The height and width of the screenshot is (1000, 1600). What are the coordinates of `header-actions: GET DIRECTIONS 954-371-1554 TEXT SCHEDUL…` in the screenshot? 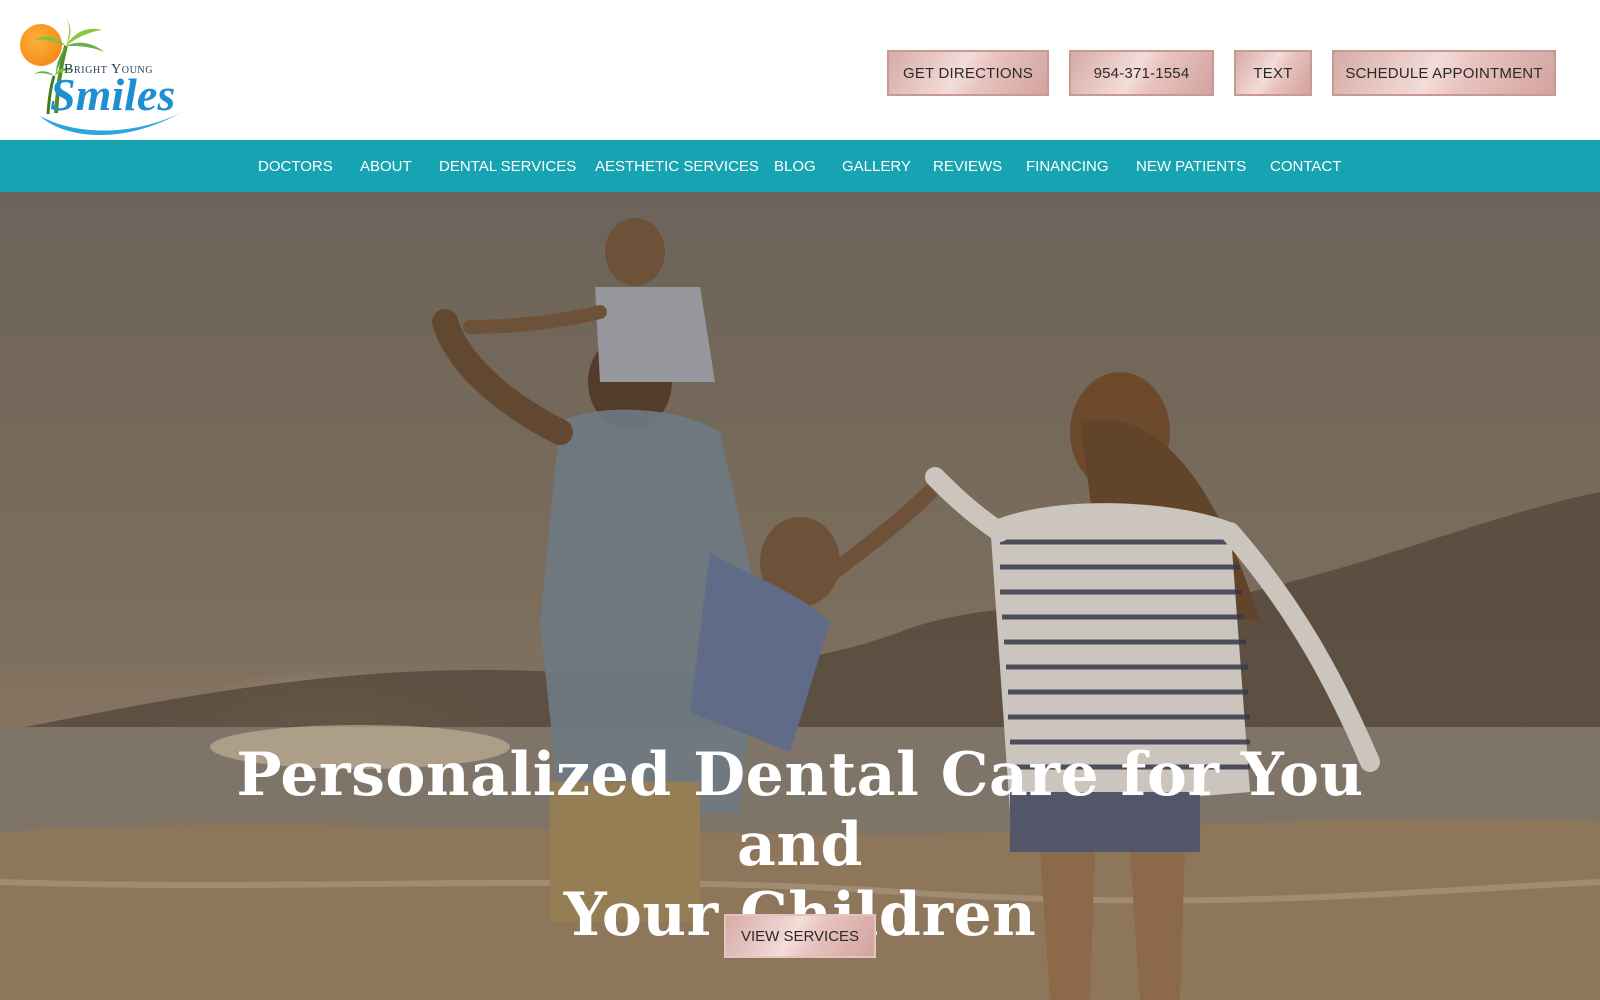 It's located at (800, 75).